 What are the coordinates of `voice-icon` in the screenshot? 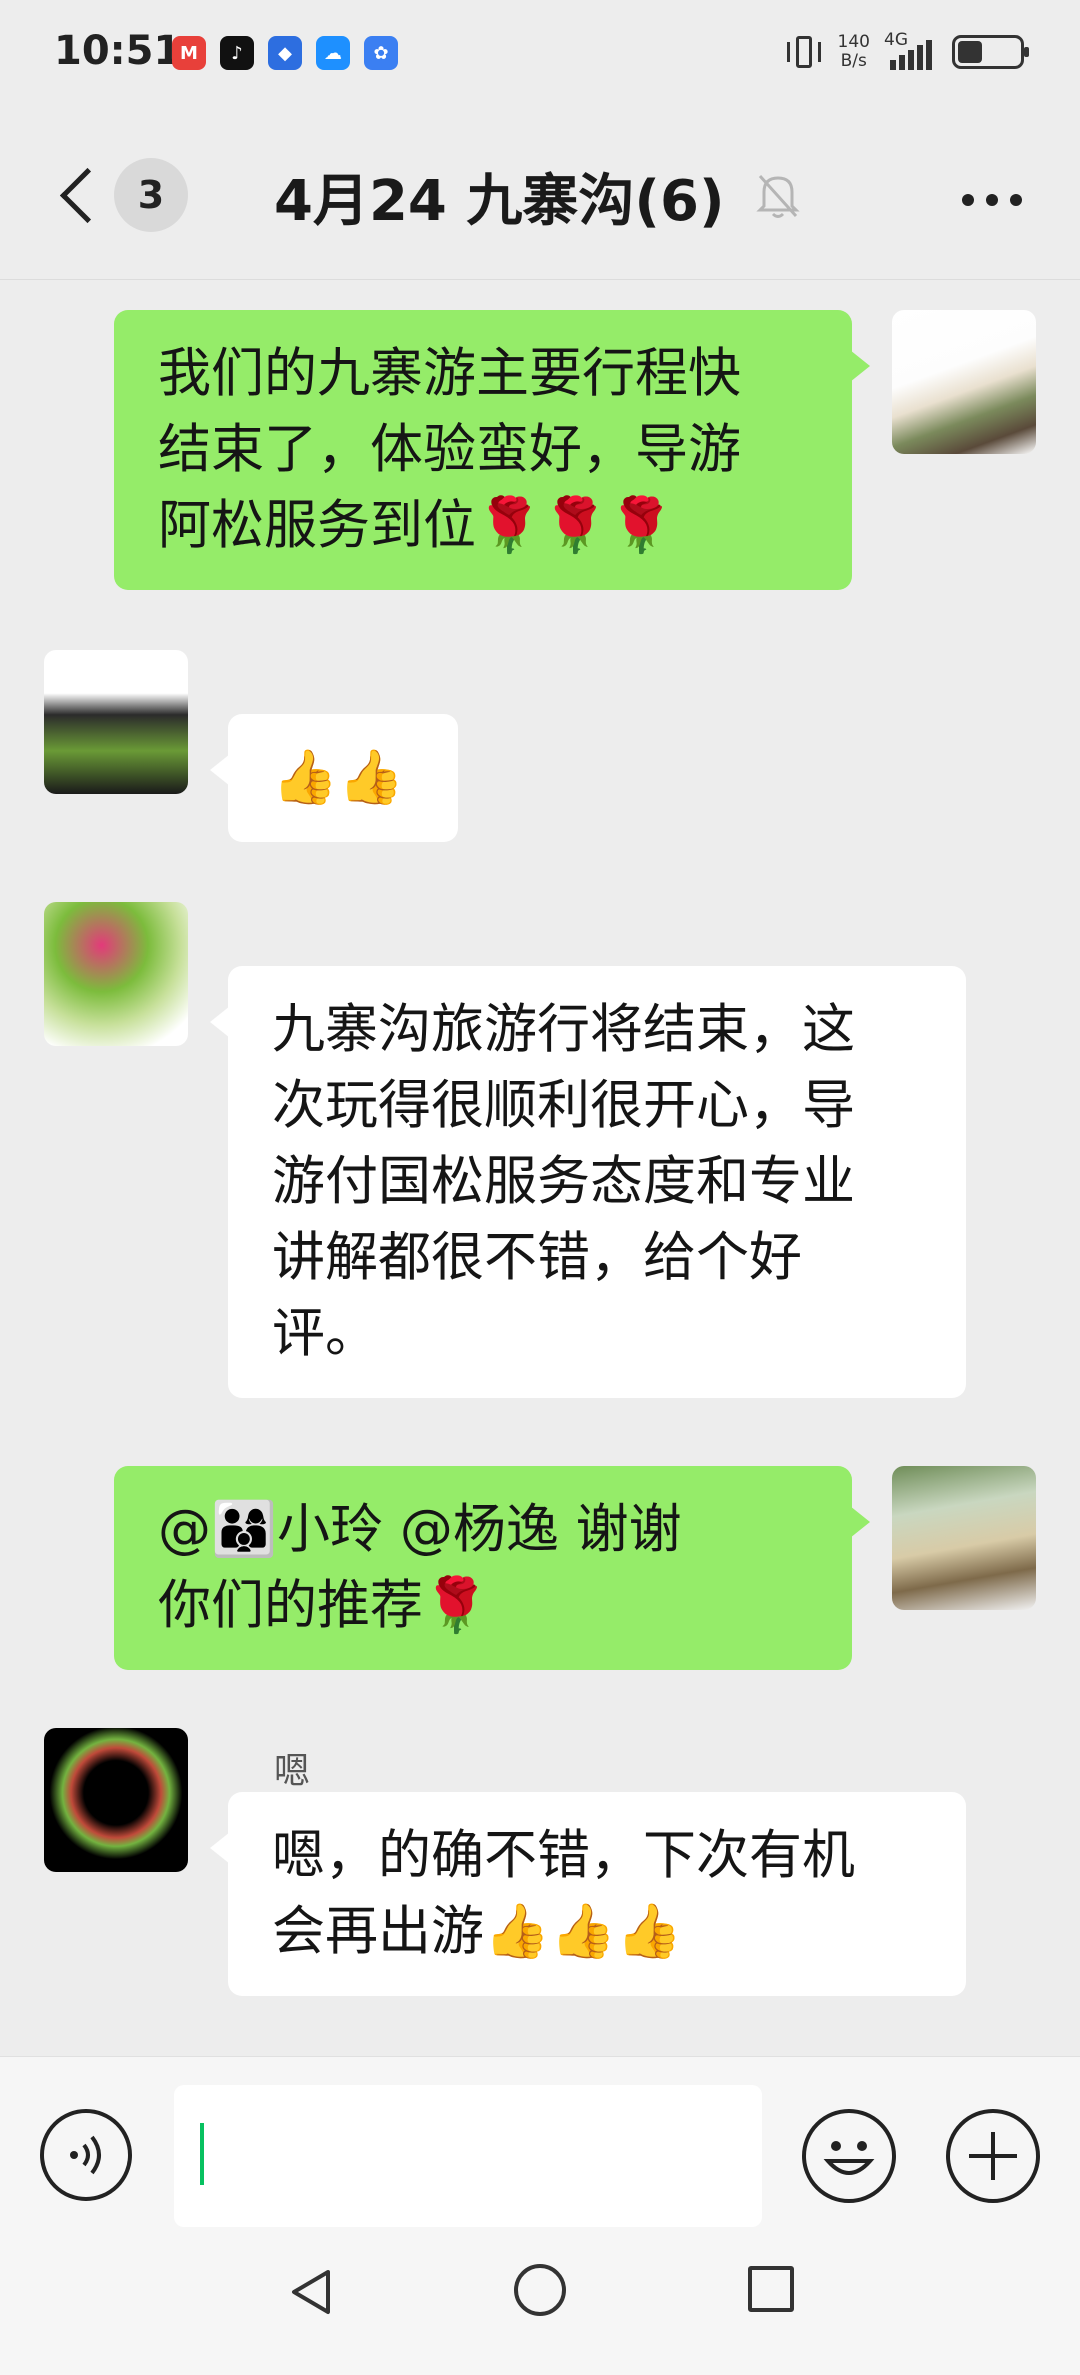 It's located at (85, 2155).